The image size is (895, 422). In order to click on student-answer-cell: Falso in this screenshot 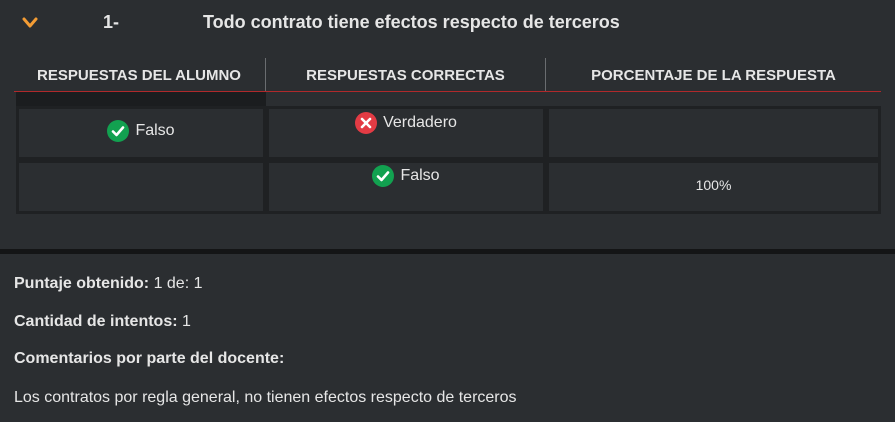, I will do `click(141, 133)`.